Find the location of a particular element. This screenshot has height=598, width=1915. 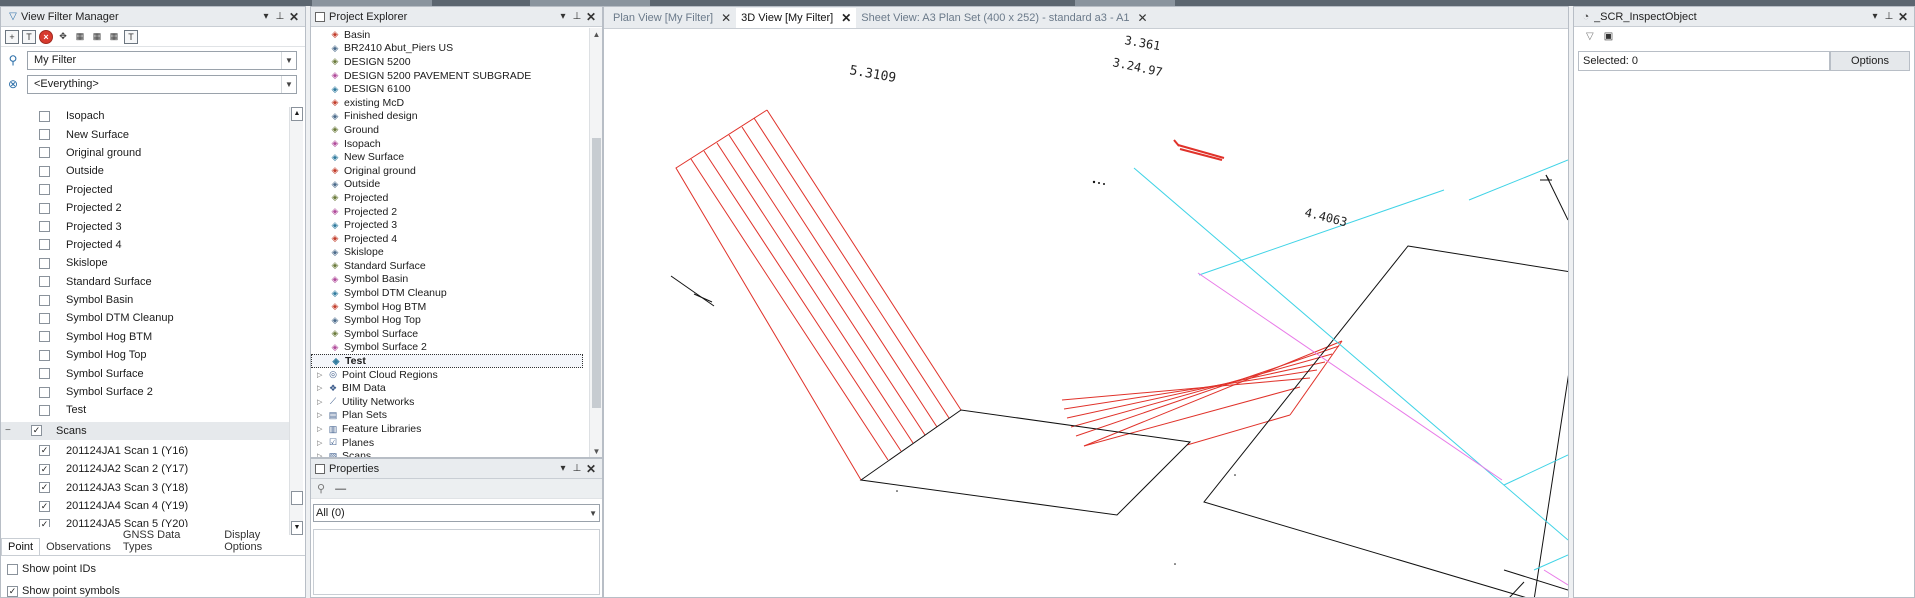

filter-icon: ▽ is located at coordinates (1590, 36).